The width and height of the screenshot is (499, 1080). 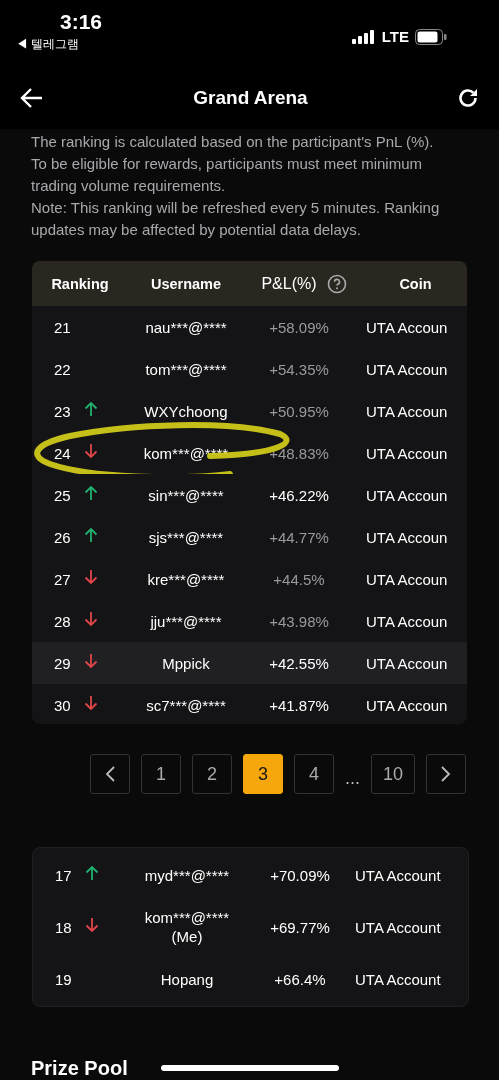 I want to click on pnl-cell-text: +44.77%, so click(x=299, y=537).